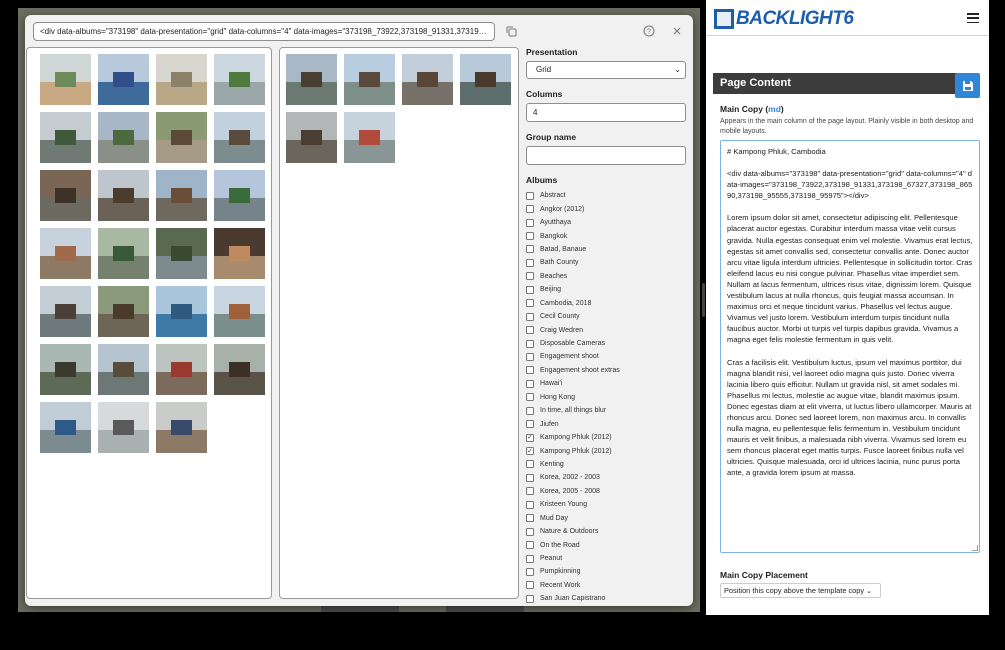 The width and height of the screenshot is (1005, 650). Describe the element at coordinates (606, 464) in the screenshot. I see `album-option: Kenting` at that location.